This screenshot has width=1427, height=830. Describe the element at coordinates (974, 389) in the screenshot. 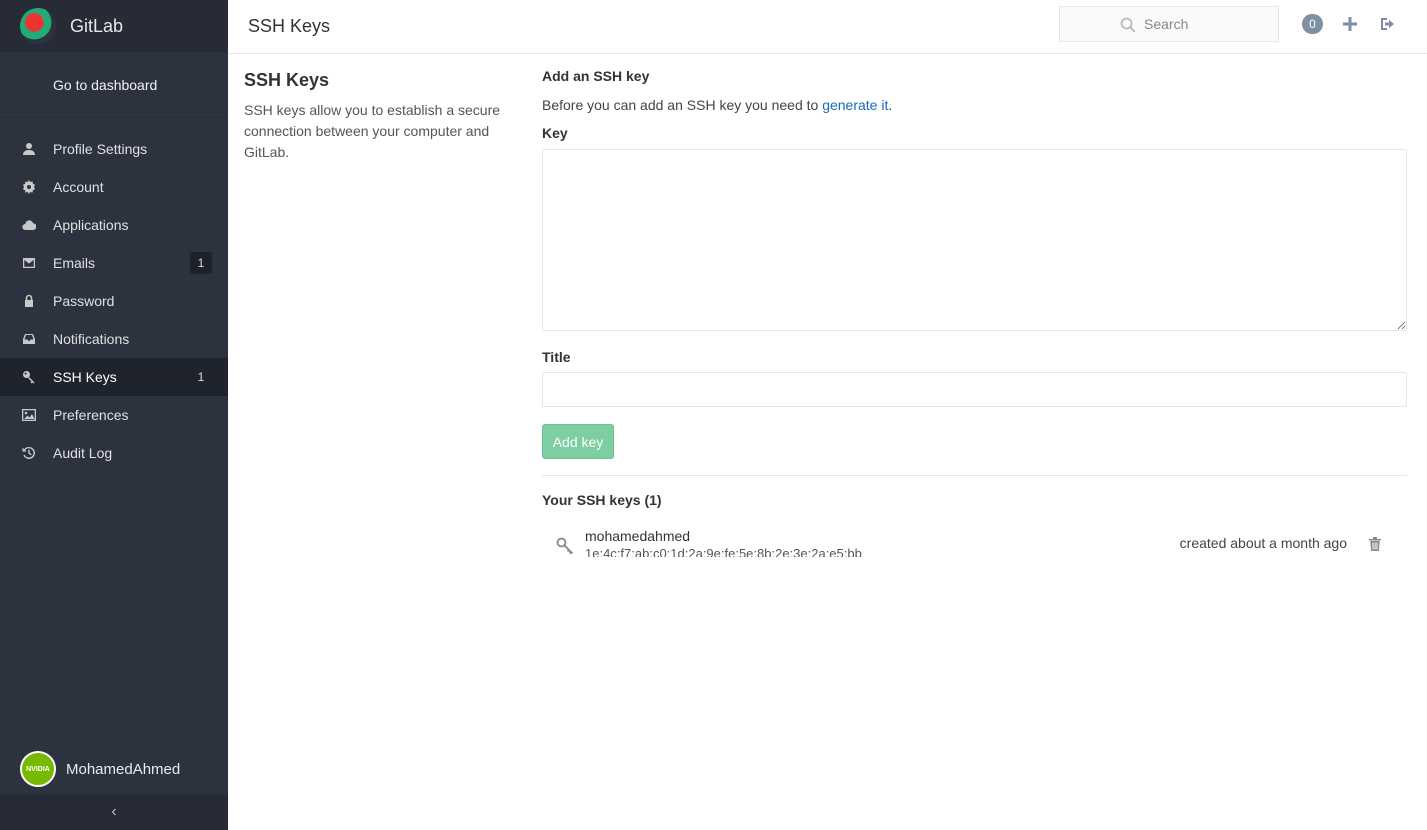

I see `title-input` at that location.